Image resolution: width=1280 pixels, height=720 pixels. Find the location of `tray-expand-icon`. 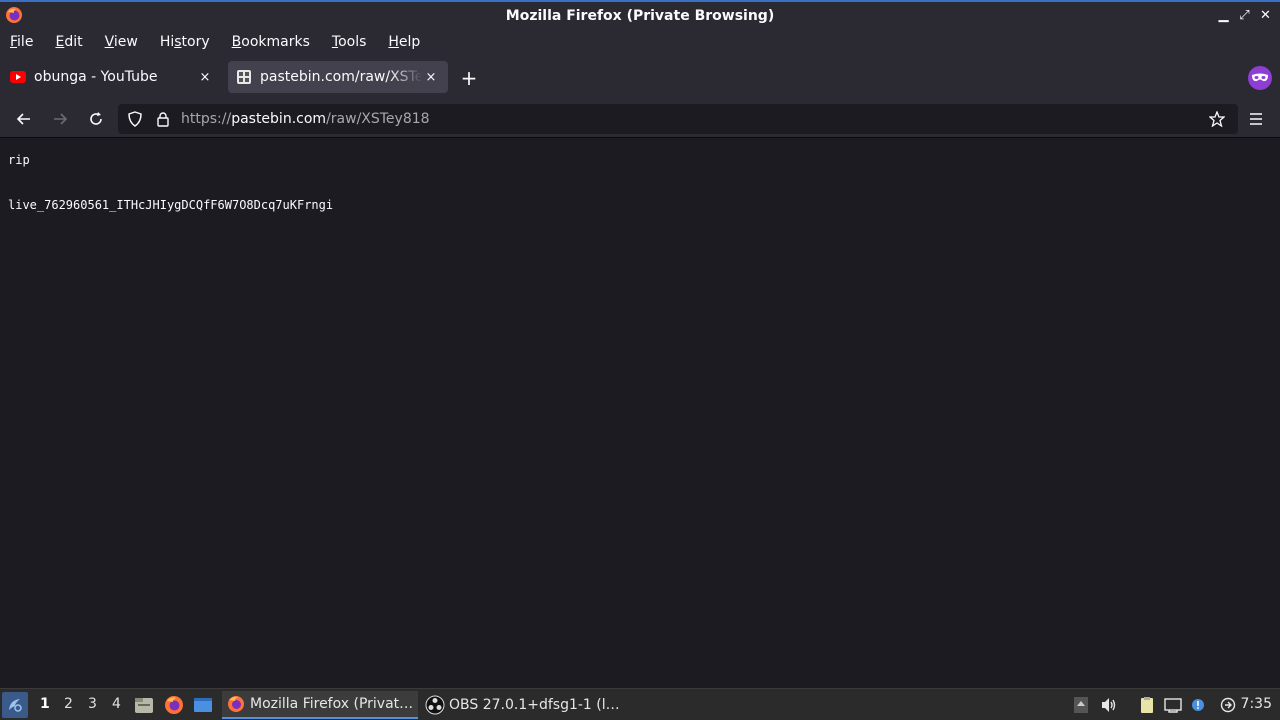

tray-expand-icon is located at coordinates (1081, 705).